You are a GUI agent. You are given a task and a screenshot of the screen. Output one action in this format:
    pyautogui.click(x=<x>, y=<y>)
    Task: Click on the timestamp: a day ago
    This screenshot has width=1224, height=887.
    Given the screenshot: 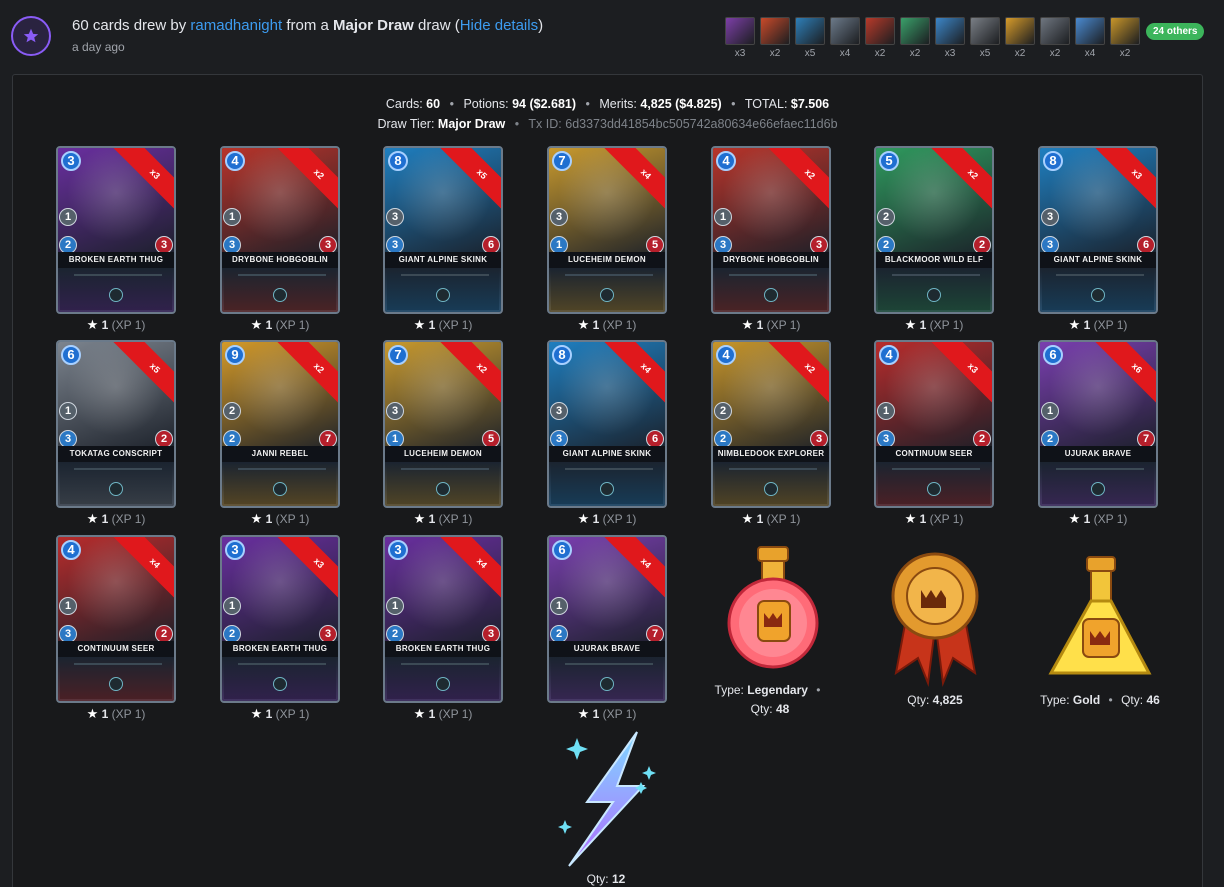 What is the action you would take?
    pyautogui.click(x=98, y=47)
    